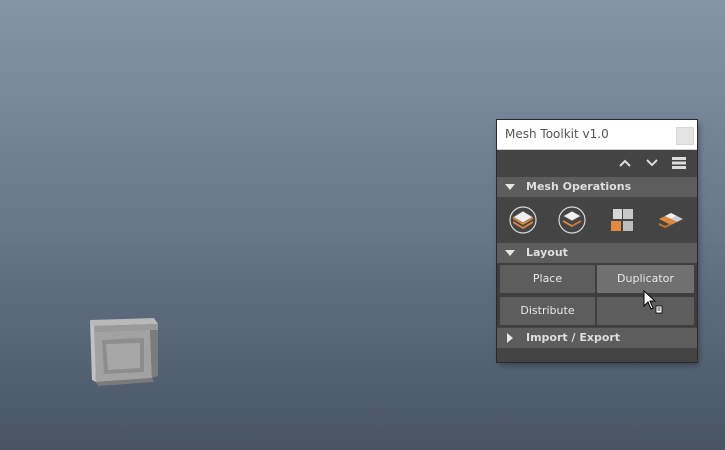 Image resolution: width=725 pixels, height=450 pixels. Describe the element at coordinates (573, 337) in the screenshot. I see `section-label: Import / Export` at that location.